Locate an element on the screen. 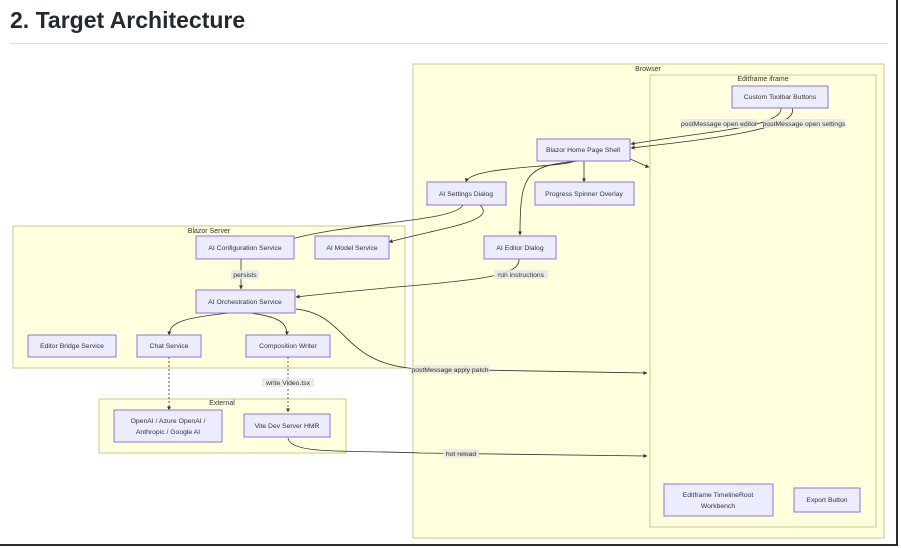  node-progress-spinner-overlay: Progress Spinner Overlay is located at coordinates (584, 193).